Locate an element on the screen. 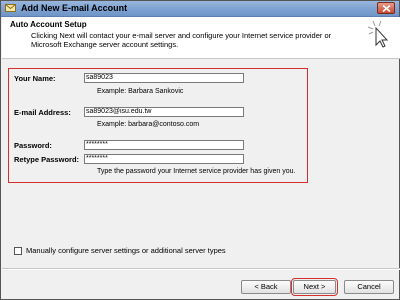  retype-password-label: Retype Password: is located at coordinates (47, 159).